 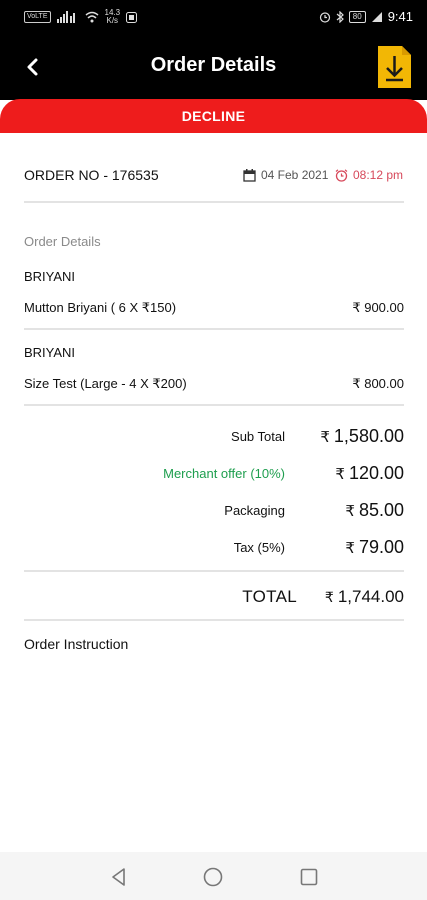 I want to click on notification-icon, so click(x=132, y=17).